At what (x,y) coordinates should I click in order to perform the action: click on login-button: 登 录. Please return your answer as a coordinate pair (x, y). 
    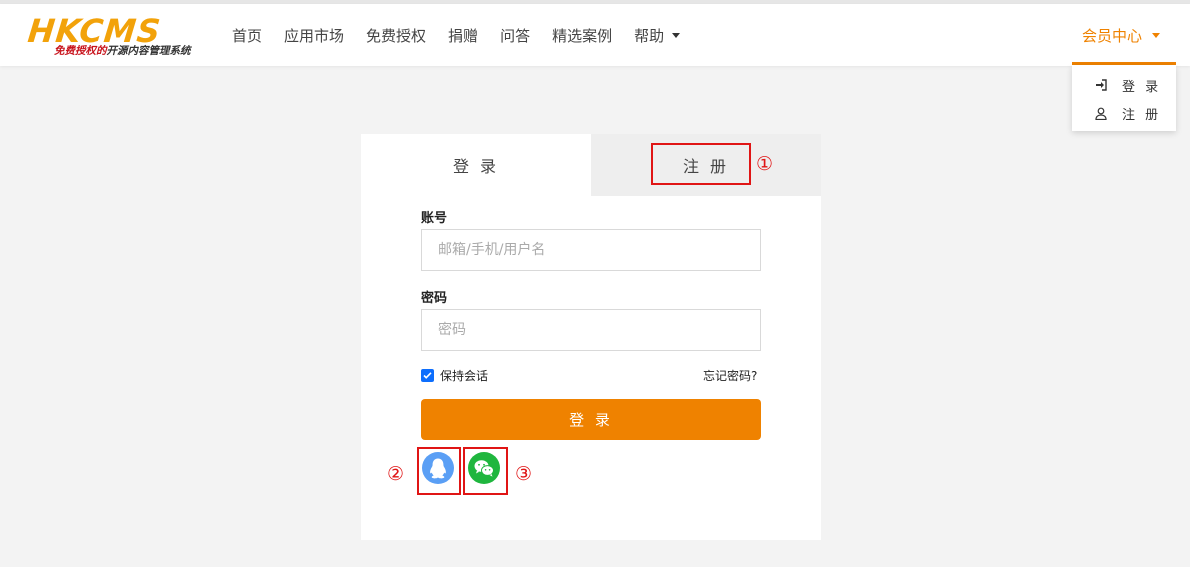
    Looking at the image, I should click on (591, 419).